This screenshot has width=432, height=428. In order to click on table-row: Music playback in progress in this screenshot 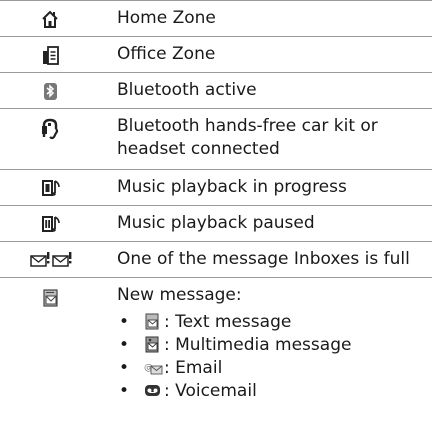, I will do `click(216, 187)`.